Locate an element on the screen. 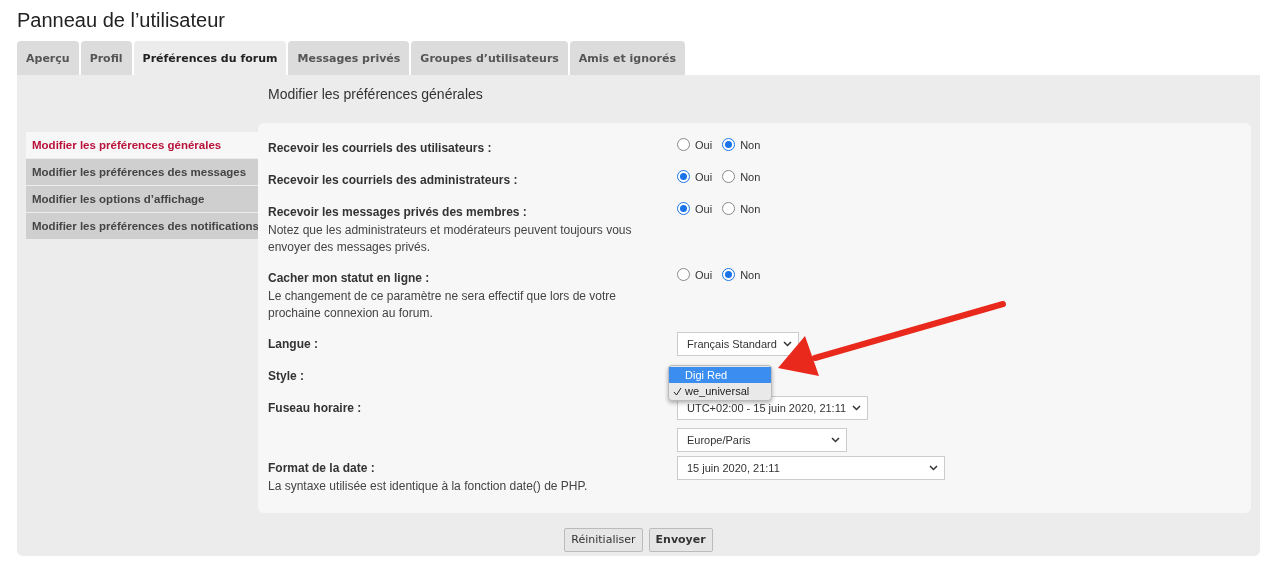 This screenshot has height=572, width=1280. setting-label: Fuseau horaire : is located at coordinates (315, 408).